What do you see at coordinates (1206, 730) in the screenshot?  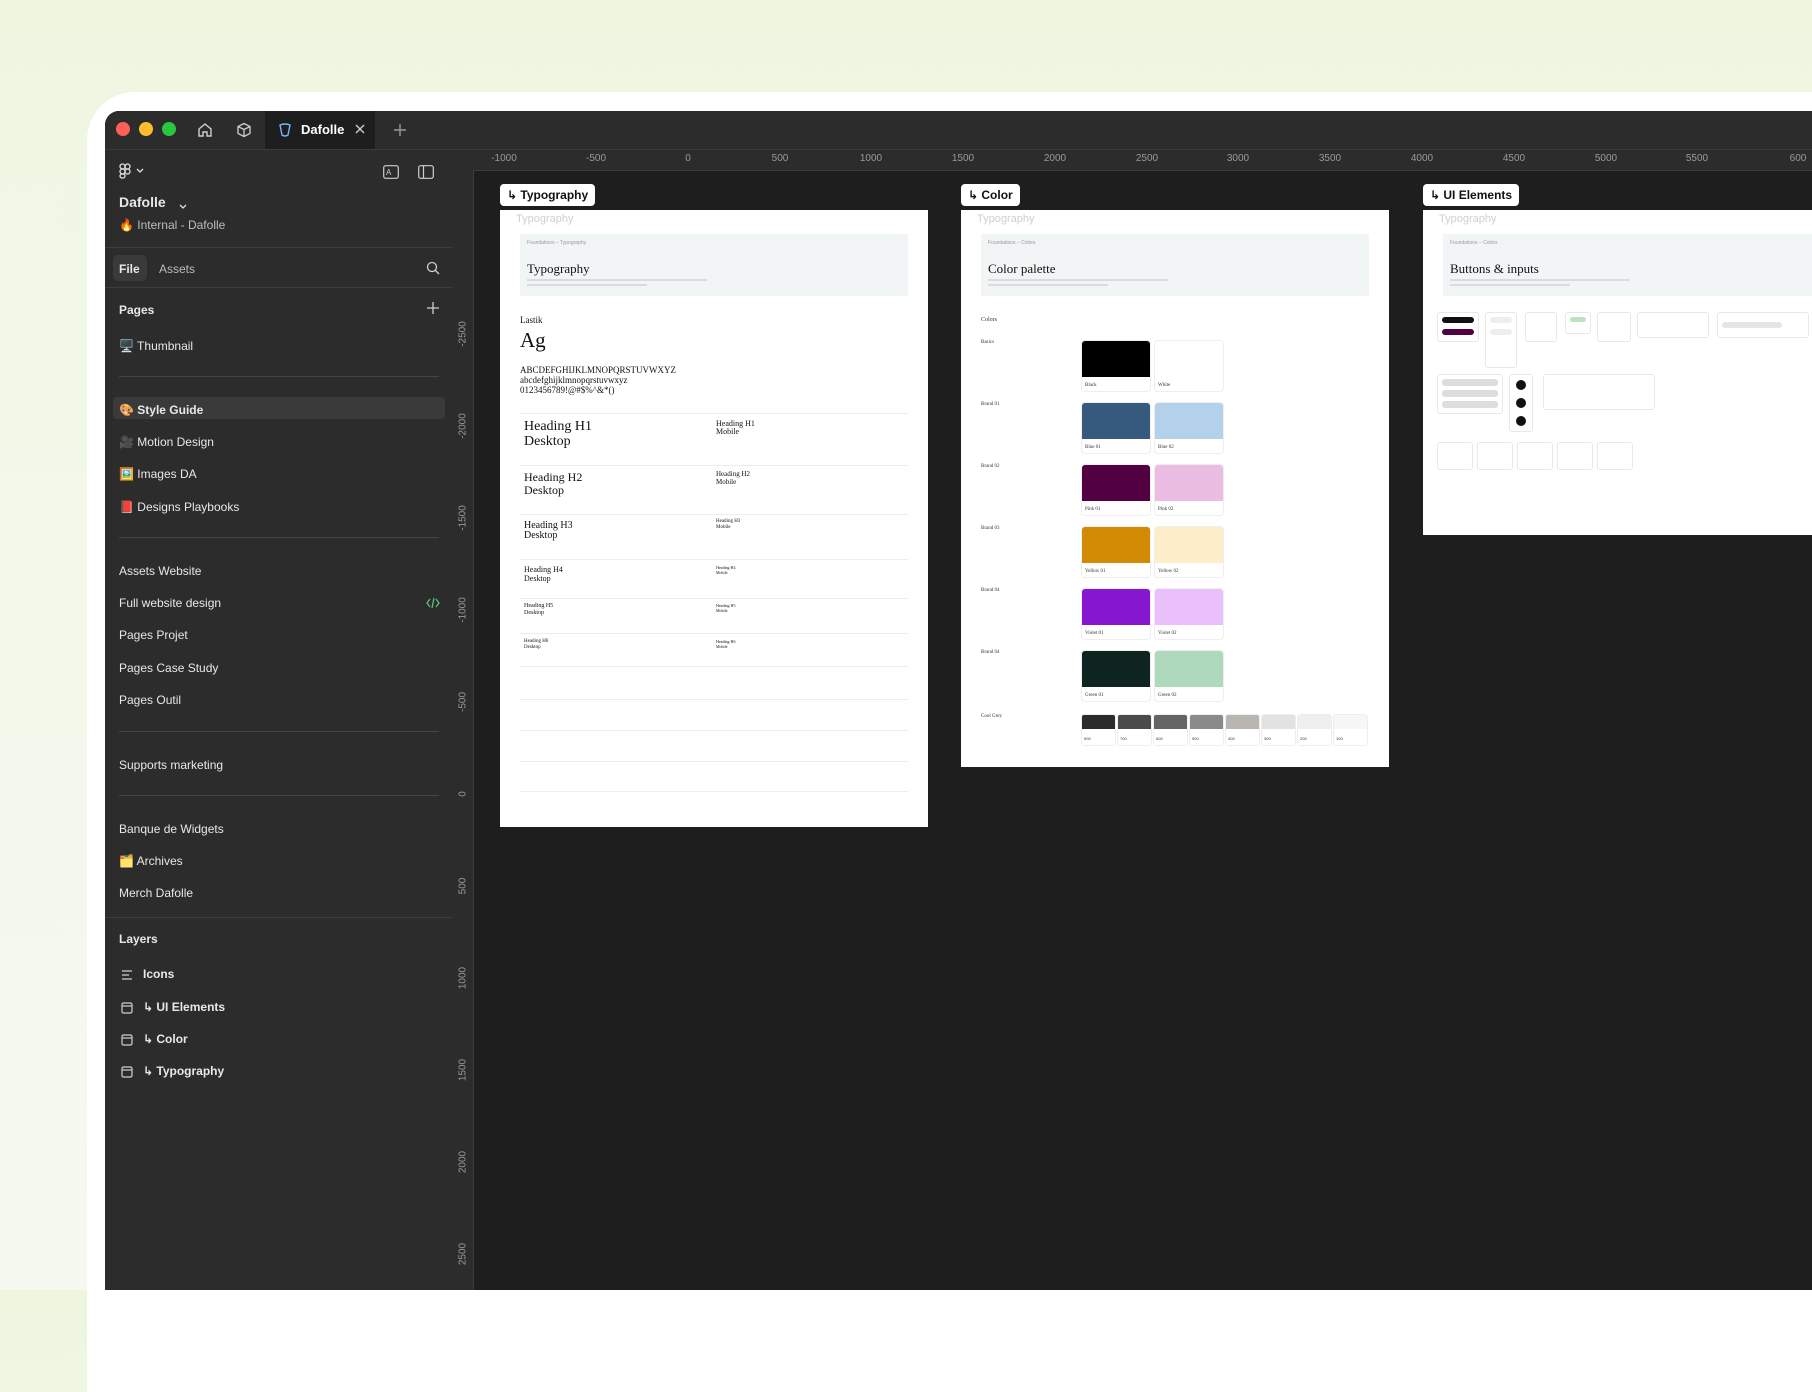 I see `gray-swatch: 500` at bounding box center [1206, 730].